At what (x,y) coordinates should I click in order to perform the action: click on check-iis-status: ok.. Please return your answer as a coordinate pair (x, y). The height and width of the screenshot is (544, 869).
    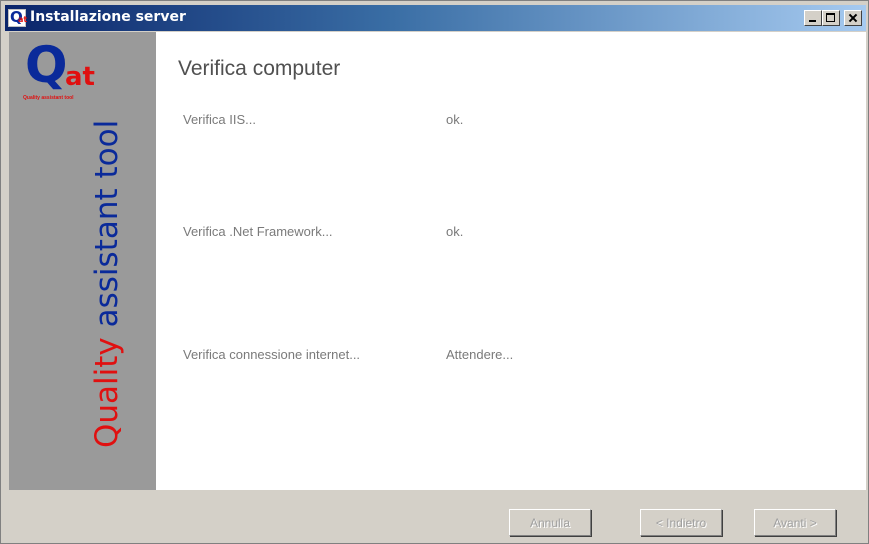
    Looking at the image, I should click on (455, 119).